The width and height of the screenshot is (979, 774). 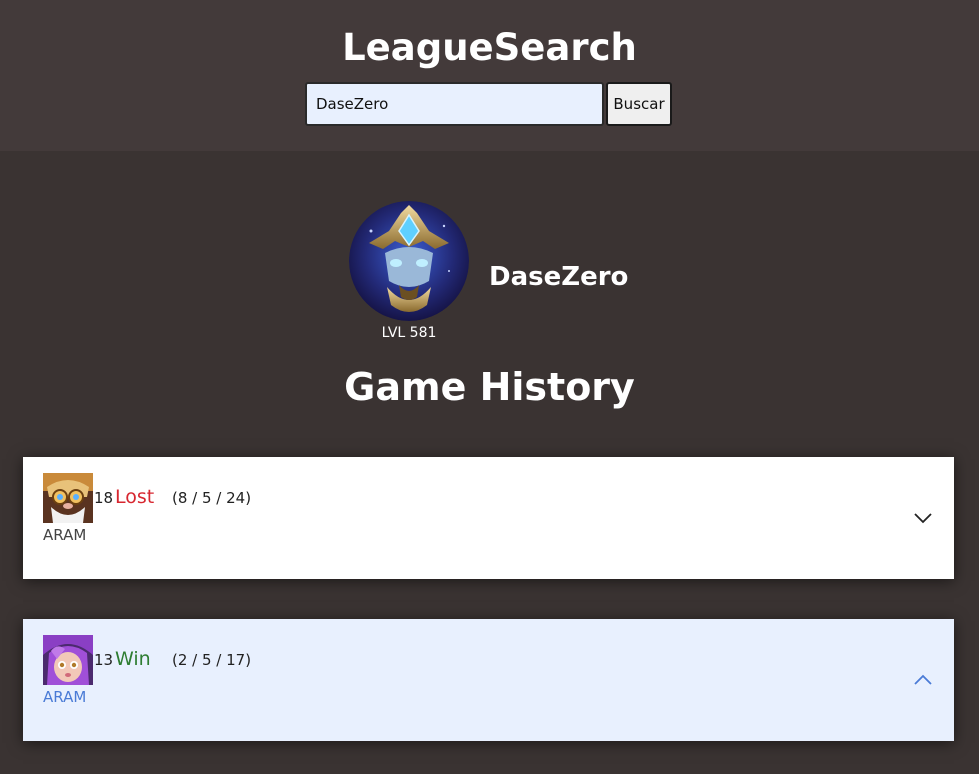 I want to click on summoner-level: LVL 581, so click(x=409, y=333).